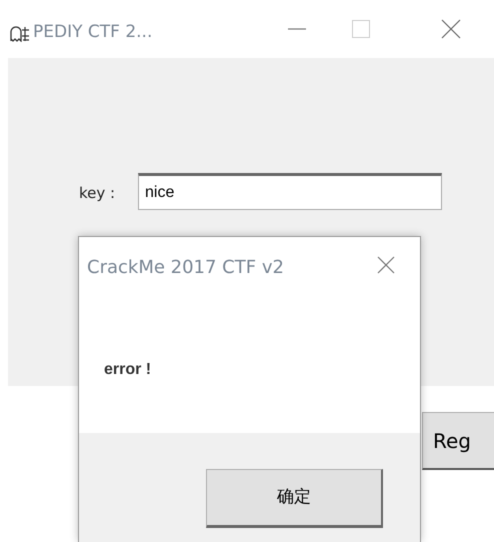  I want to click on maximize-icon, so click(361, 29).